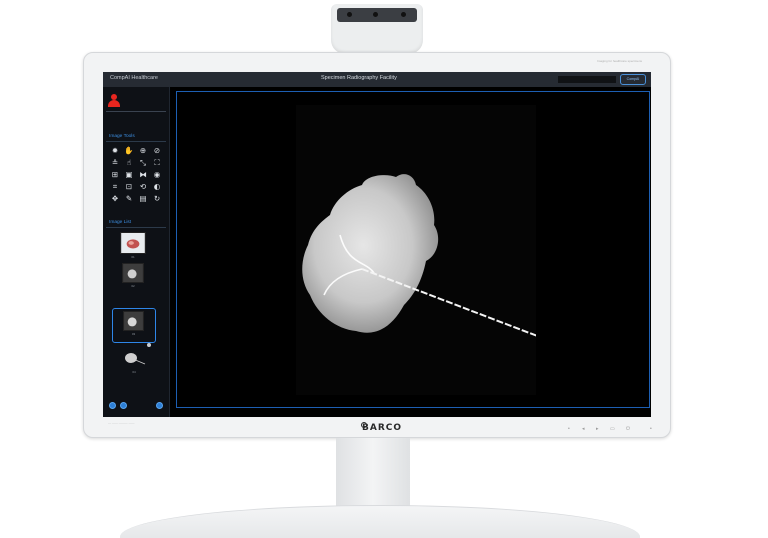 This screenshot has width=768, height=538. I want to click on save-icon: ▤, so click(143, 199).